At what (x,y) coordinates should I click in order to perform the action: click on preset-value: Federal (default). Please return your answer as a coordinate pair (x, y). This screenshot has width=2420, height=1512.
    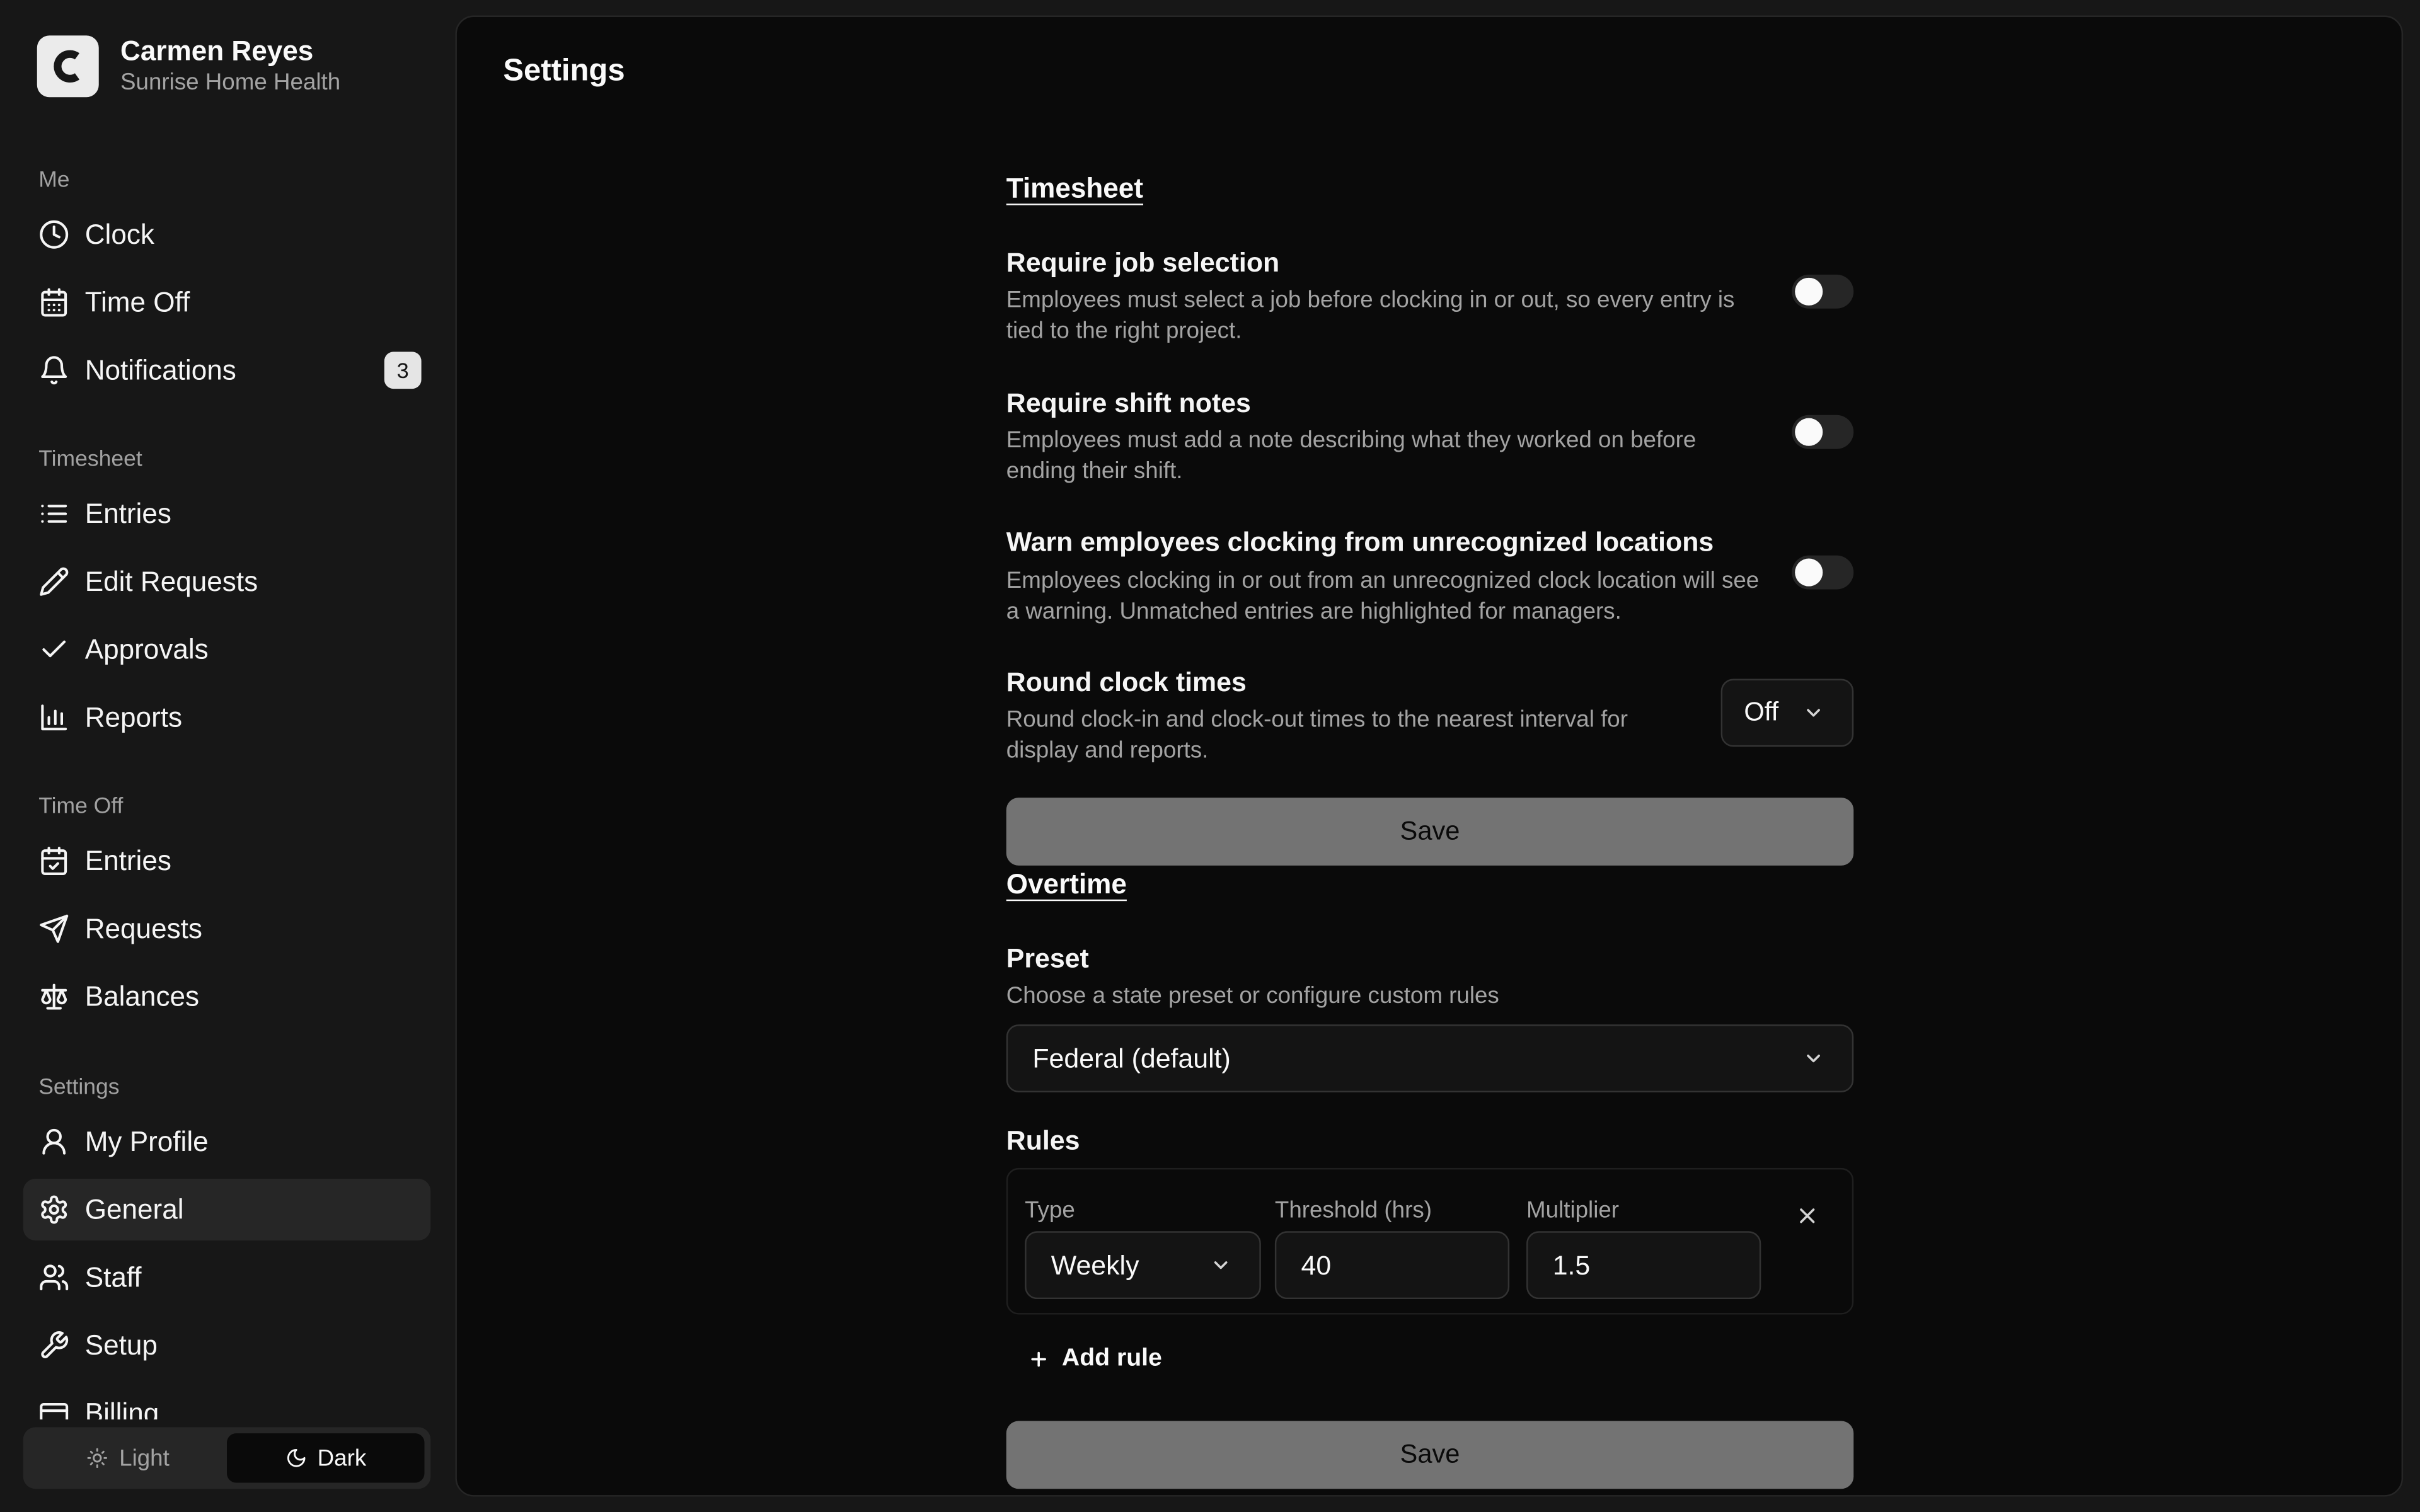
    Looking at the image, I should click on (1131, 1058).